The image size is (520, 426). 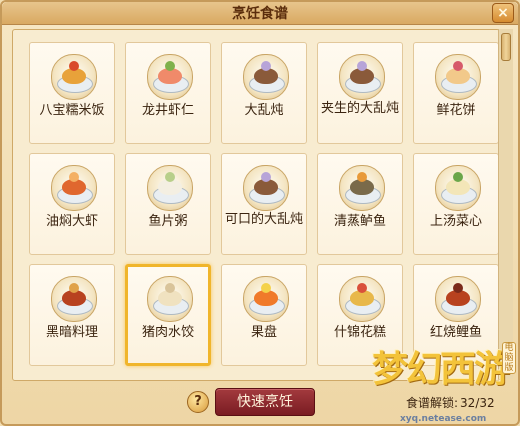 I want to click on dark-cuisine-icon, so click(x=74, y=299).